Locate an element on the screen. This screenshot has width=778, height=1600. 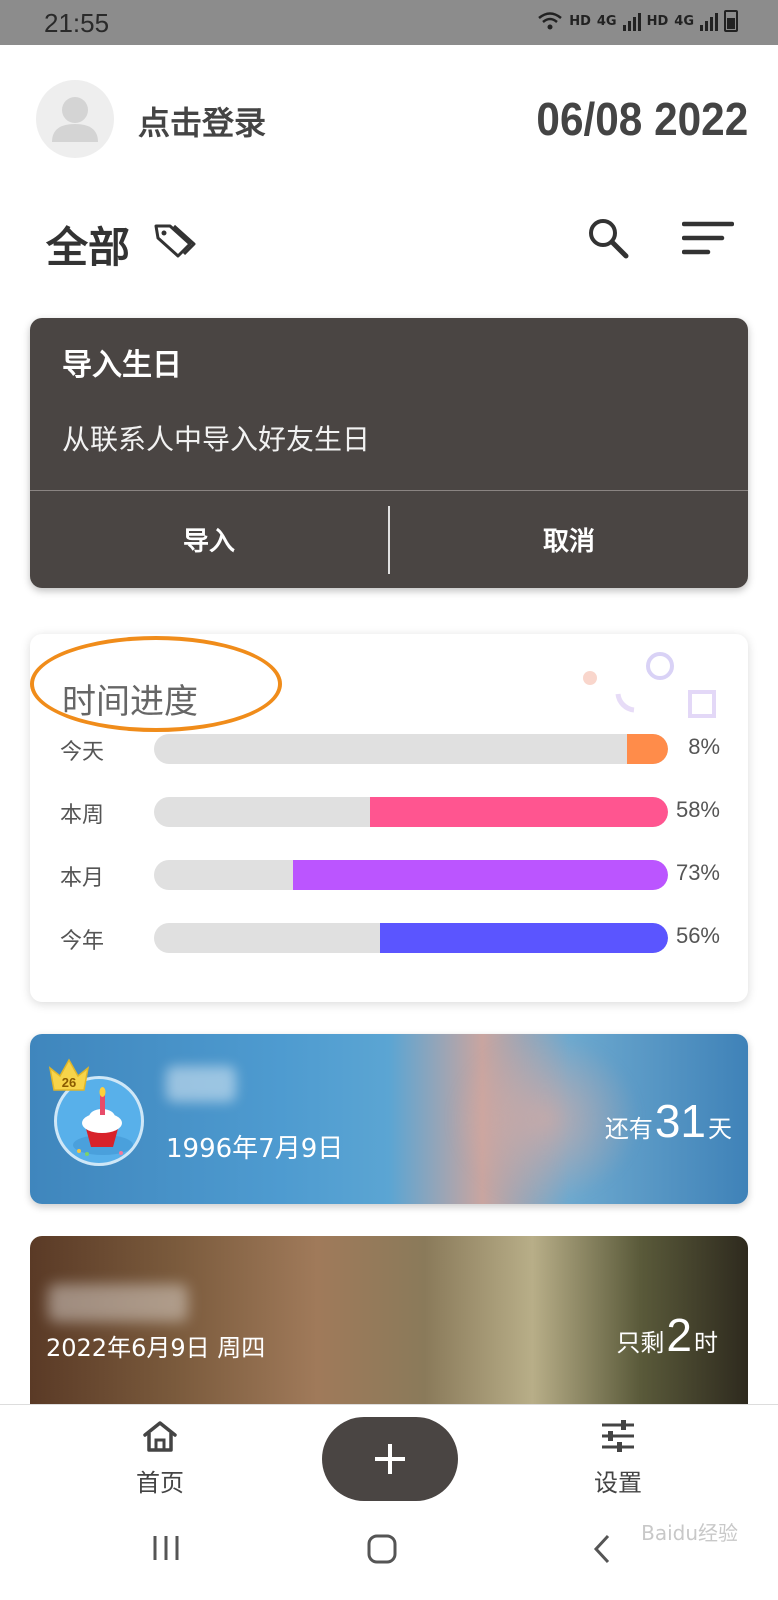
import-card-title: 导入生日 is located at coordinates (122, 365).